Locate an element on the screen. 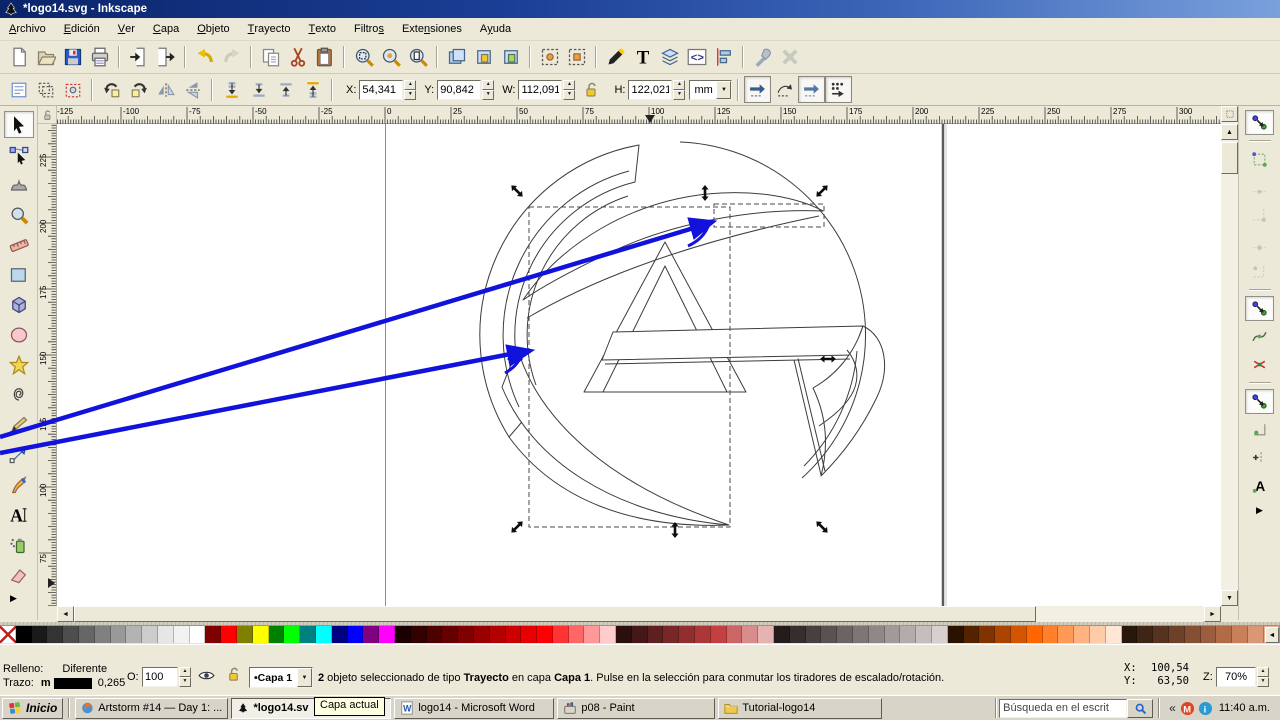 Image resolution: width=1280 pixels, height=720 pixels. toolbox-expander-icon: ▶ is located at coordinates (8, 598).